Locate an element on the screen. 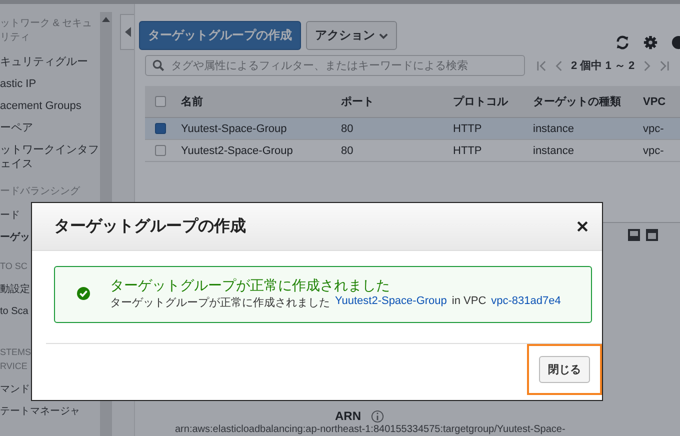 The height and width of the screenshot is (436, 680). table-cell-text: Yuutest2-Space-Group is located at coordinates (237, 150).